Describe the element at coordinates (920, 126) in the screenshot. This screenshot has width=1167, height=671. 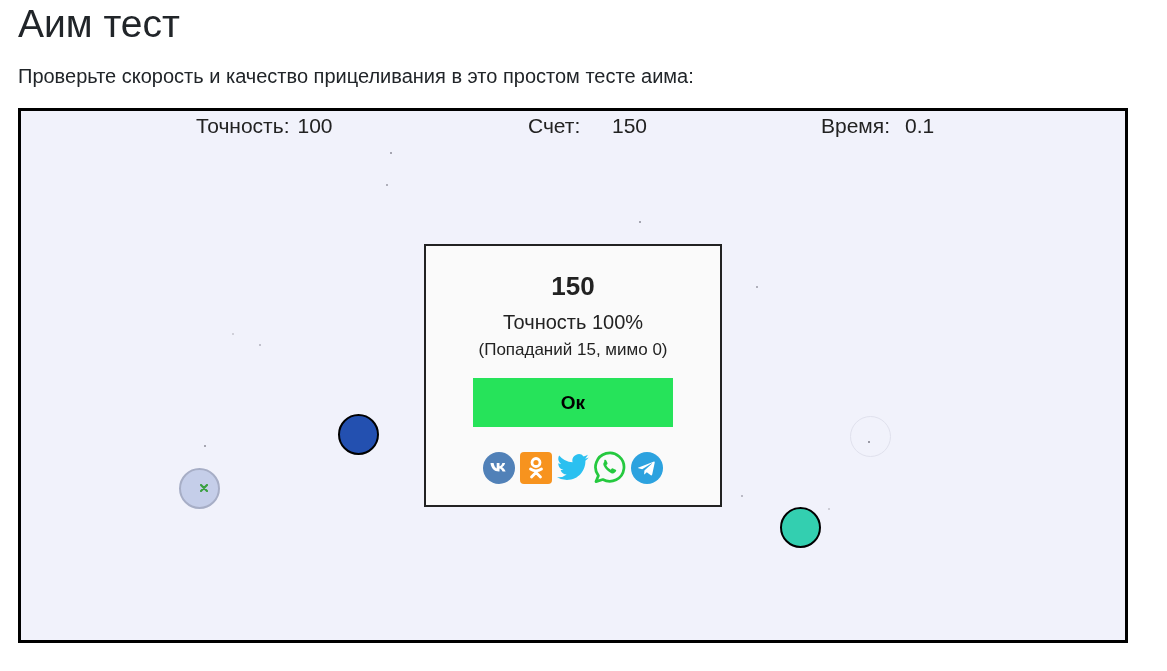
I see `stat-value: 0.1` at that location.